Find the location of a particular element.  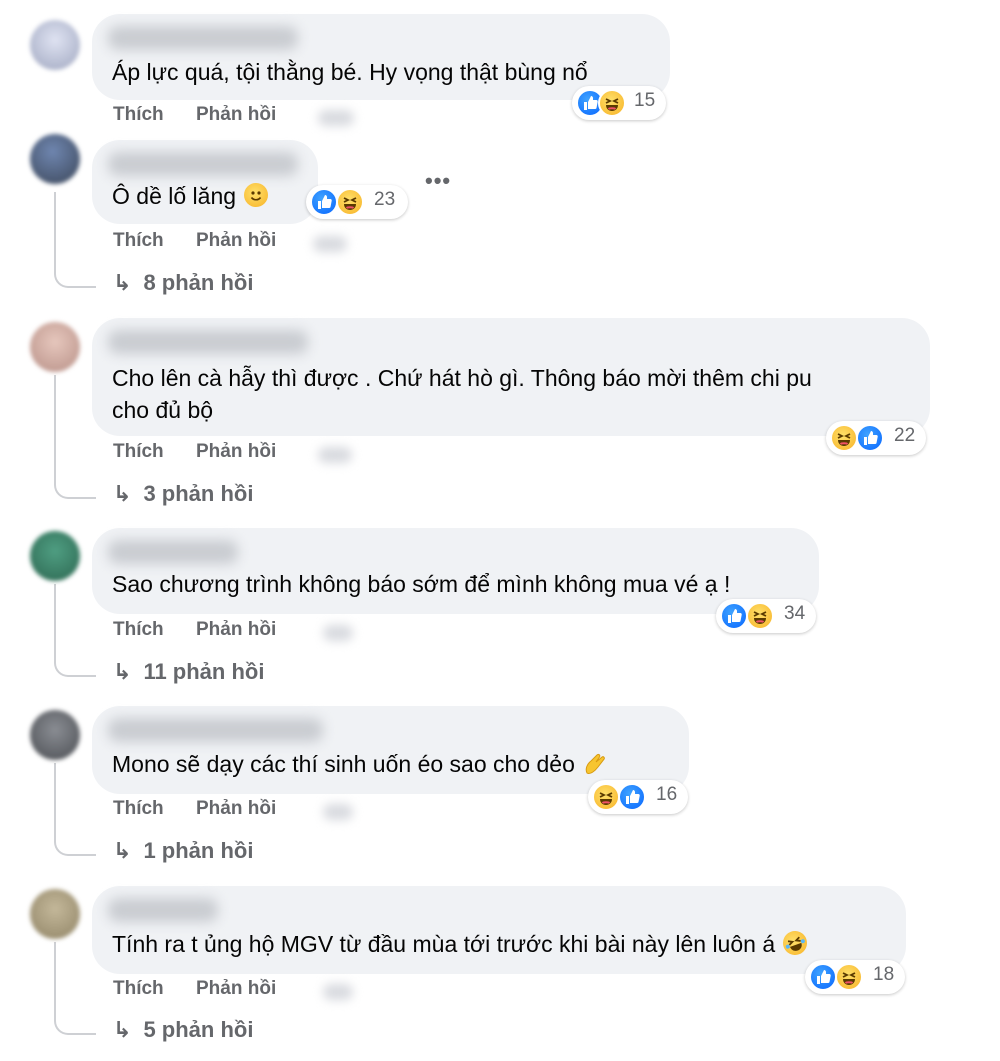

comment-text: Ô dề lố lăng is located at coordinates (190, 196).